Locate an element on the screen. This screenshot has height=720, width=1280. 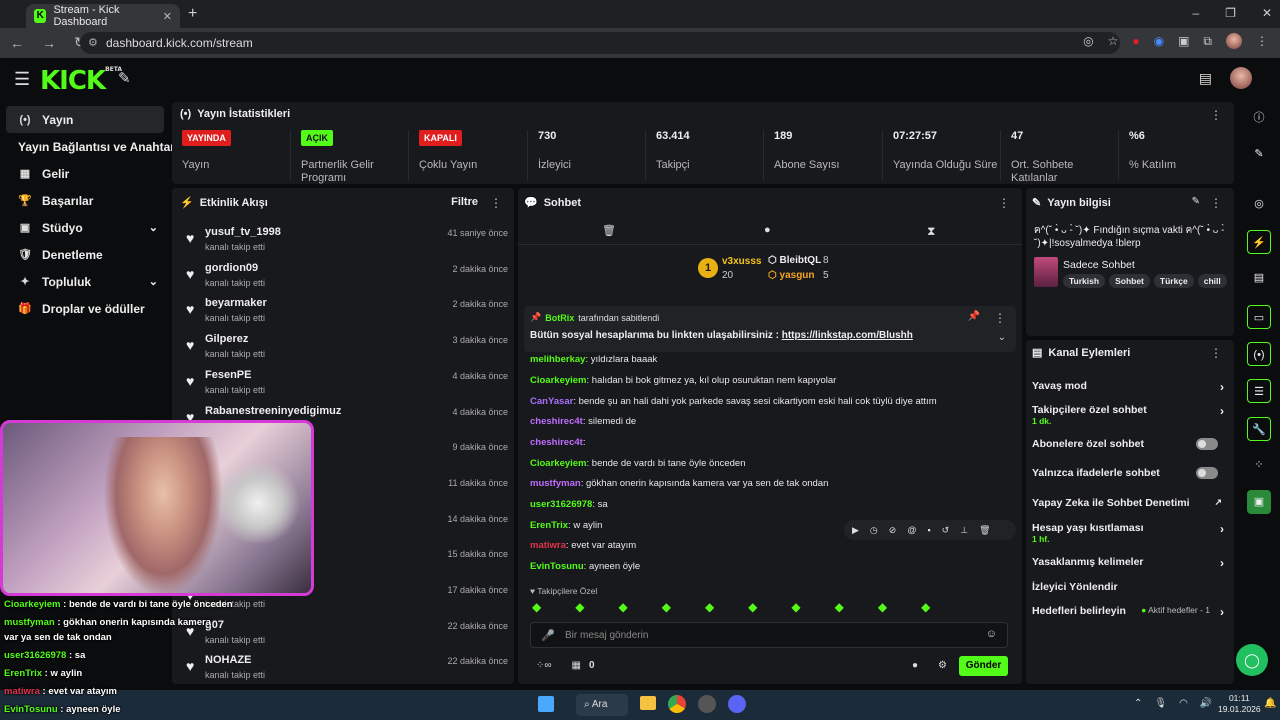
chat-username: cheshirec4t is located at coordinates (556, 421).